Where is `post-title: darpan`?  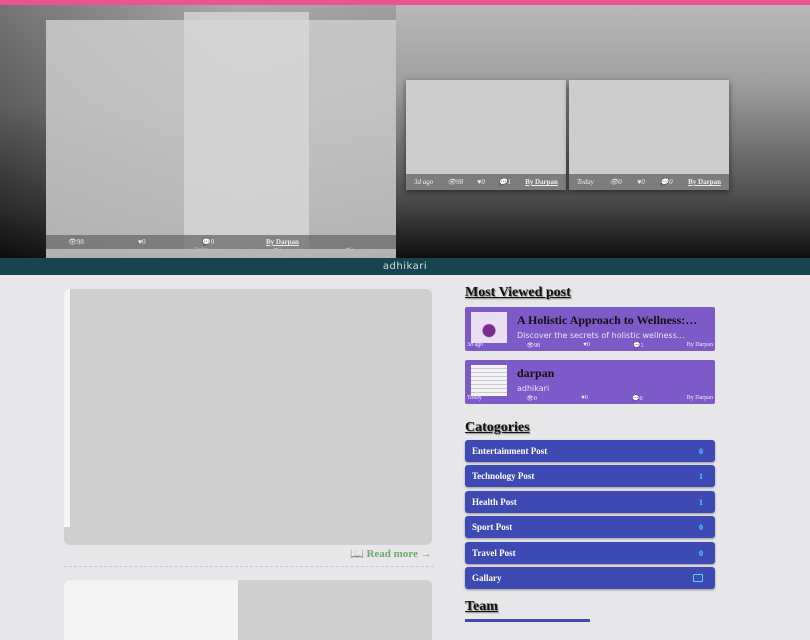
post-title: darpan is located at coordinates (612, 373).